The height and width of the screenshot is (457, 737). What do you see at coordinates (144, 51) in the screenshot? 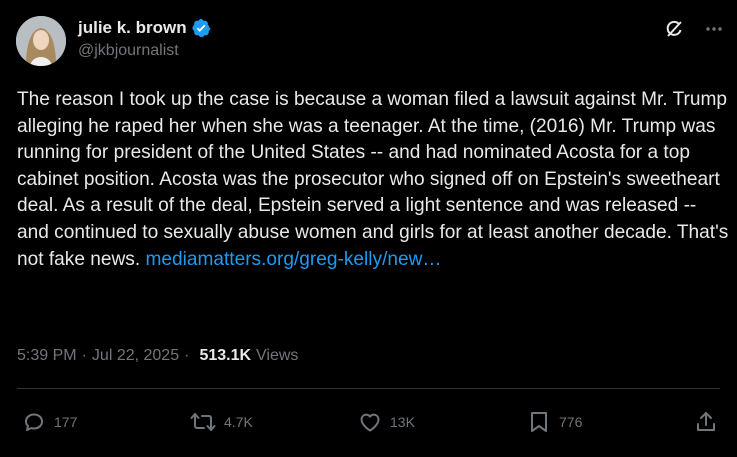
I see `author-handle: @jkbjournalist` at bounding box center [144, 51].